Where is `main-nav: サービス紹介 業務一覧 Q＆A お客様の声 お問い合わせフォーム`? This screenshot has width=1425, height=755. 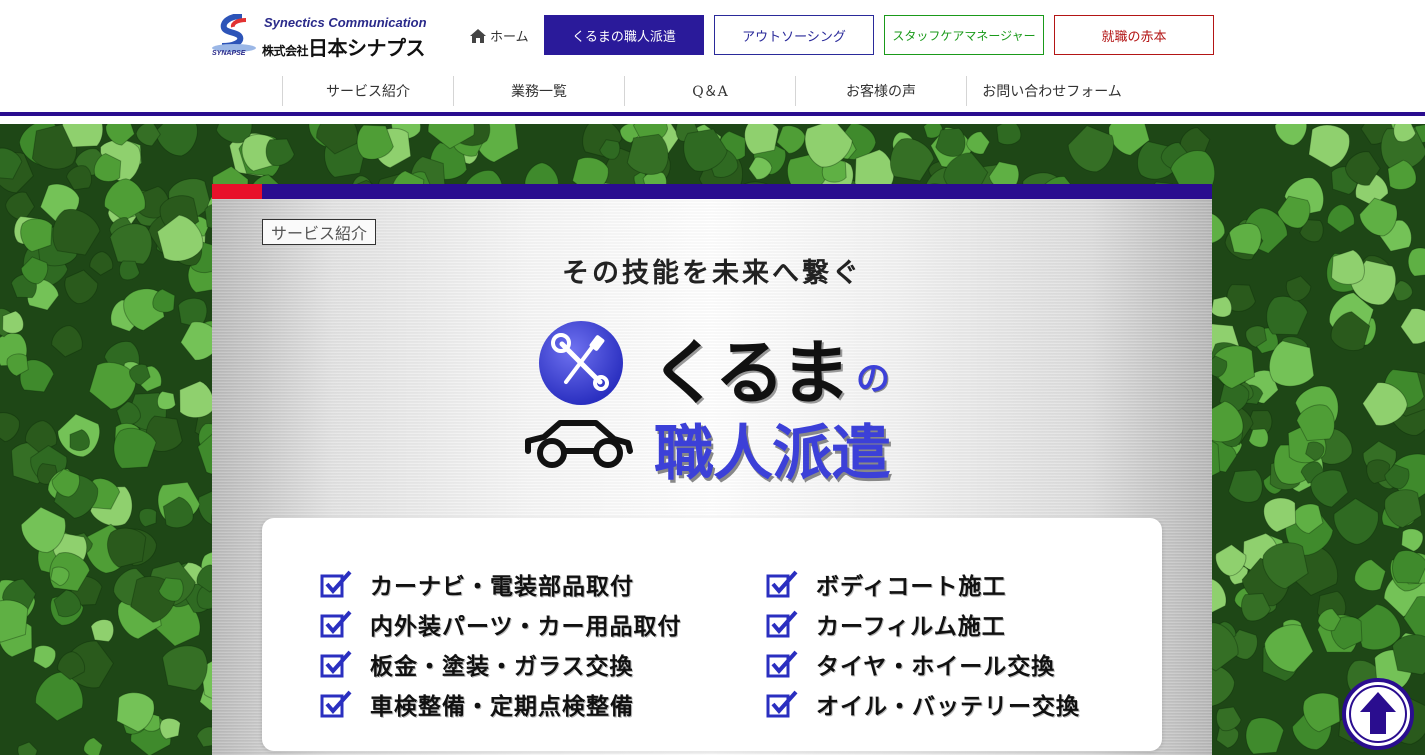
main-nav: サービス紹介 業務一覧 Q＆A お客様の声 お問い合わせフォーム is located at coordinates (709, 91).